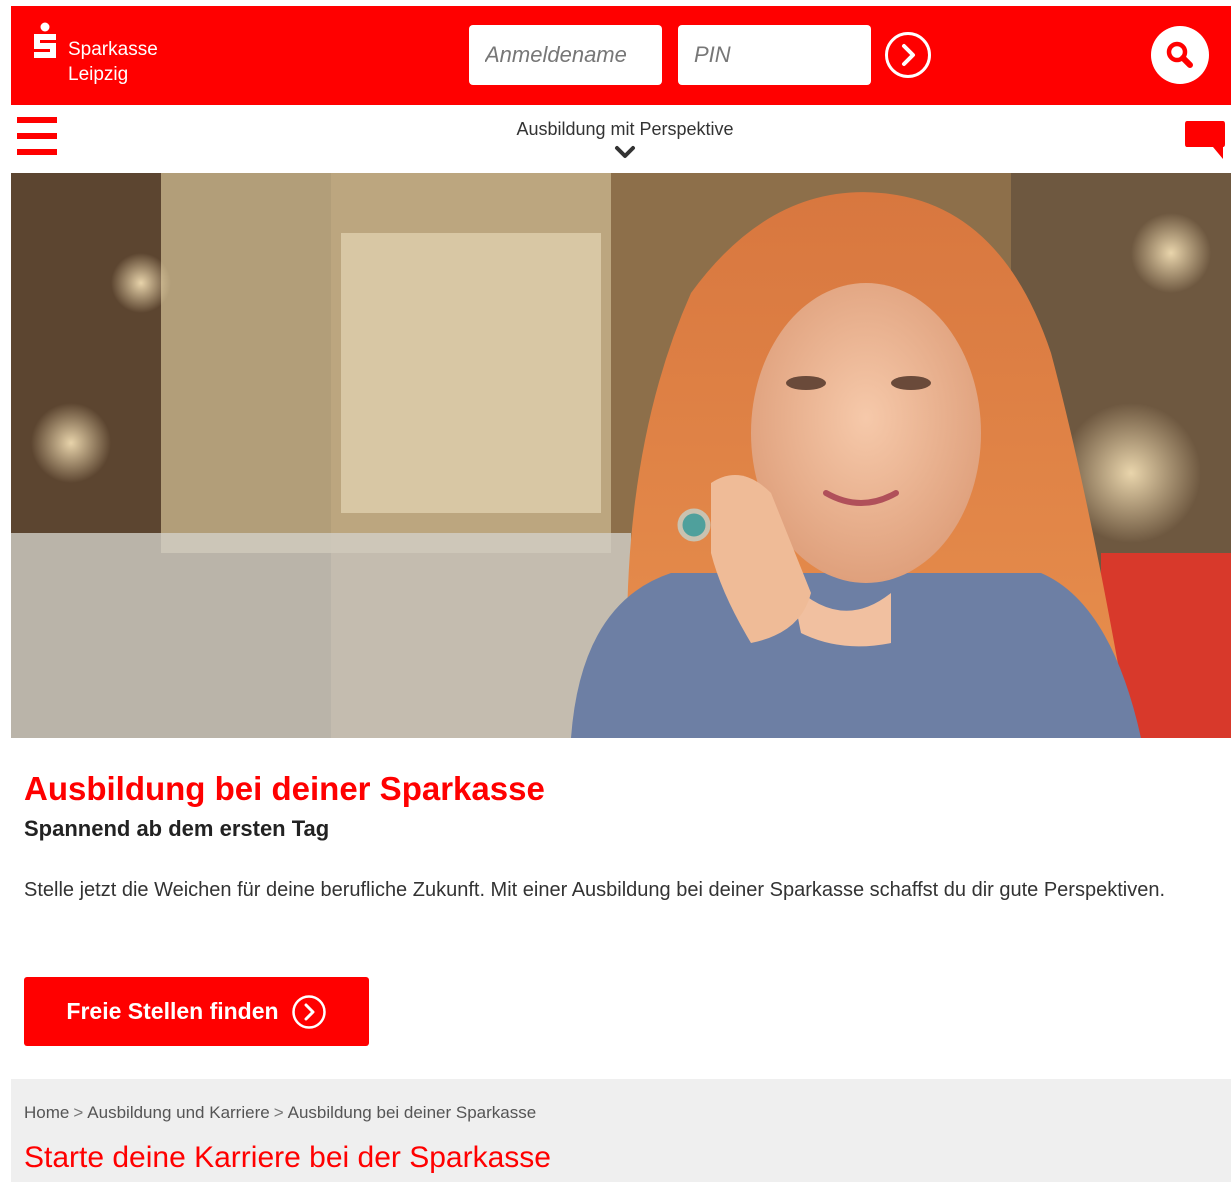 This screenshot has width=1231, height=1182. I want to click on brand-name-line2: Leipzig, so click(98, 74).